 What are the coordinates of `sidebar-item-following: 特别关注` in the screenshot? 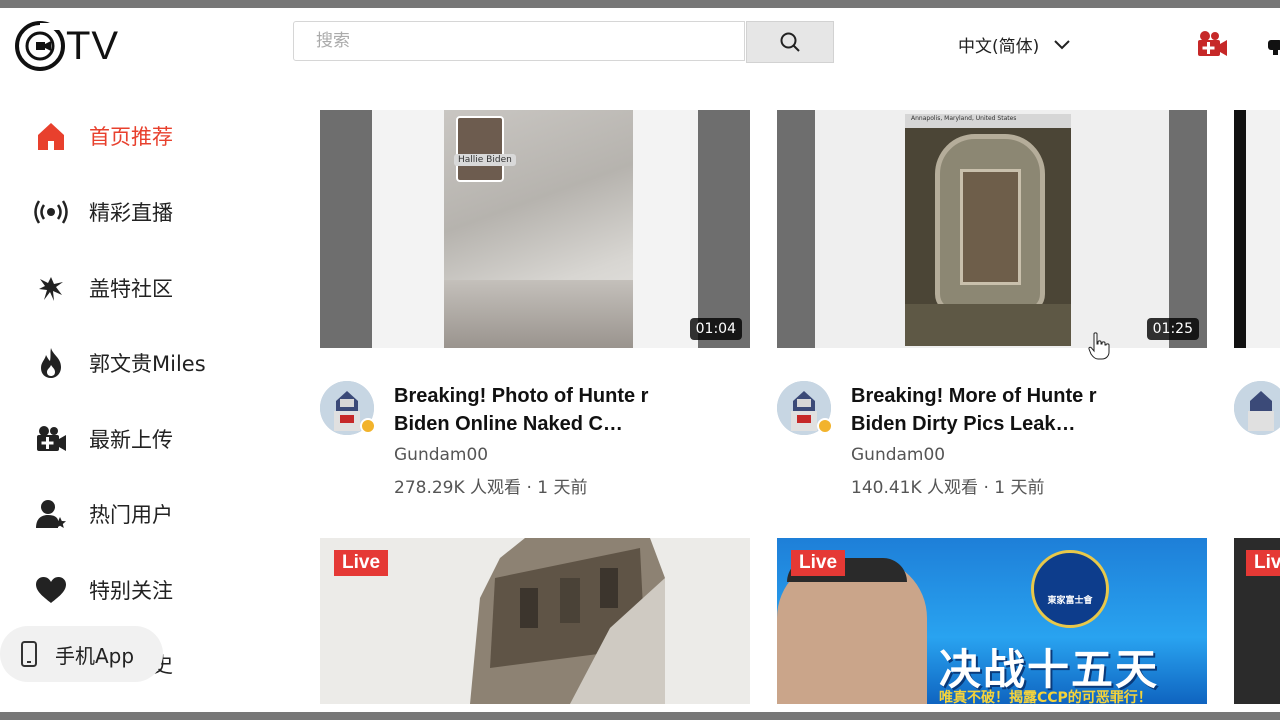 It's located at (146, 590).